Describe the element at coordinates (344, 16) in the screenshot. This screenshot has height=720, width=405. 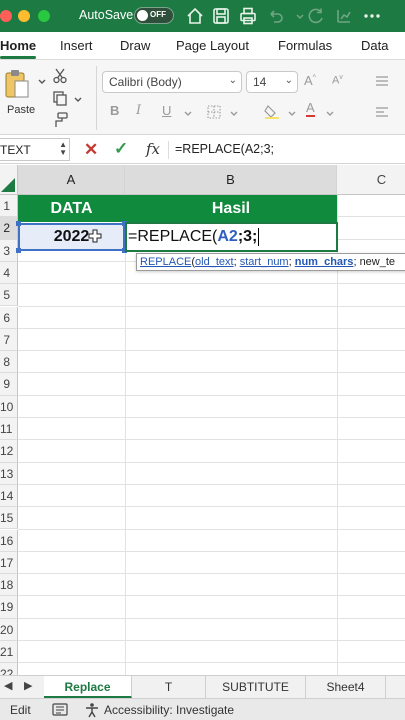
I see `chart-icon` at that location.